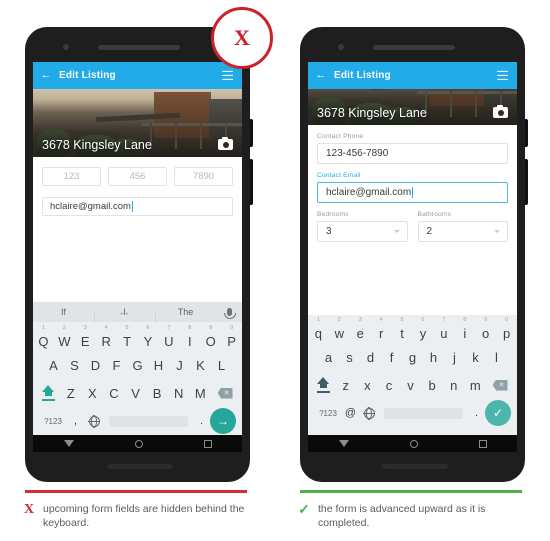 This screenshot has height=541, width=550. What do you see at coordinates (231, 336) in the screenshot?
I see `kb-left-key-P: 0P` at bounding box center [231, 336].